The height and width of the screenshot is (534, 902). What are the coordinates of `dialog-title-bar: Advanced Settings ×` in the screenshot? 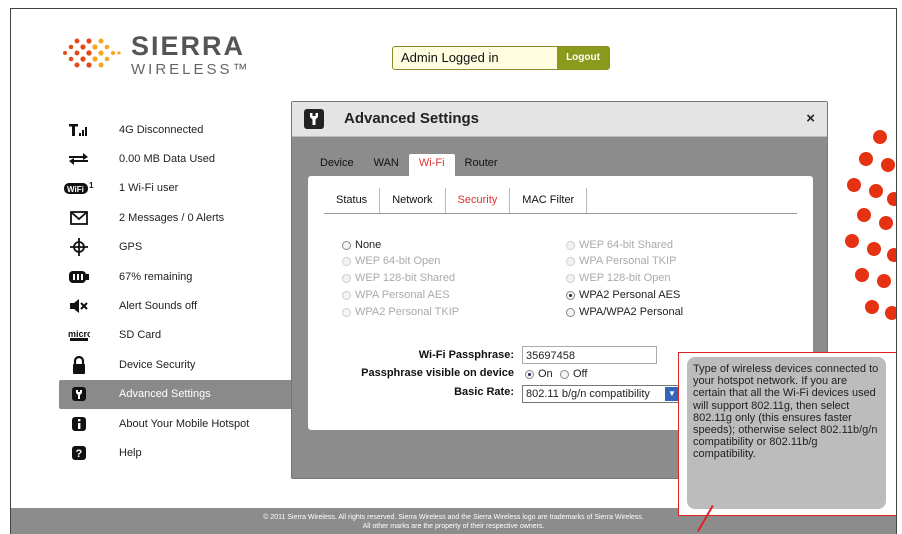 It's located at (559, 119).